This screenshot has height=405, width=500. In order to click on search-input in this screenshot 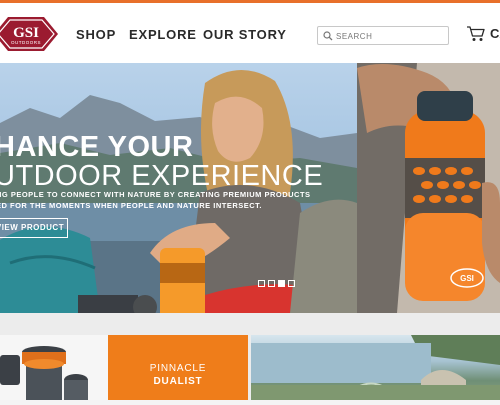, I will do `click(390, 36)`.